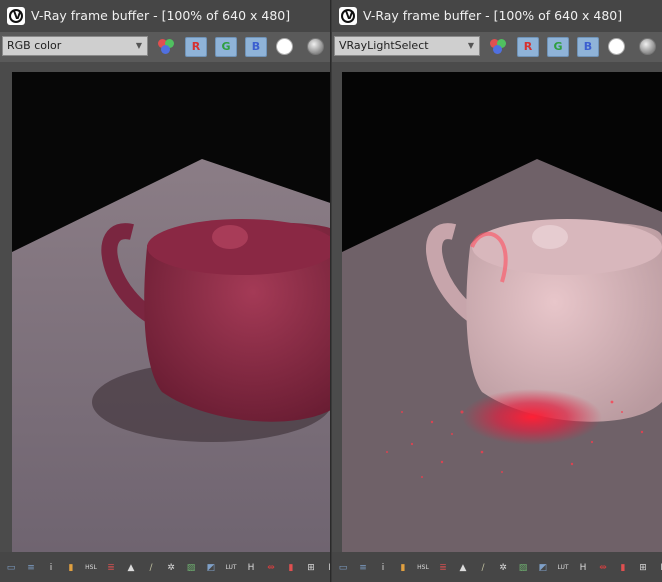 This screenshot has height=582, width=662. I want to click on toolbar: VRayLightSelect ▼ R G B, so click(497, 47).